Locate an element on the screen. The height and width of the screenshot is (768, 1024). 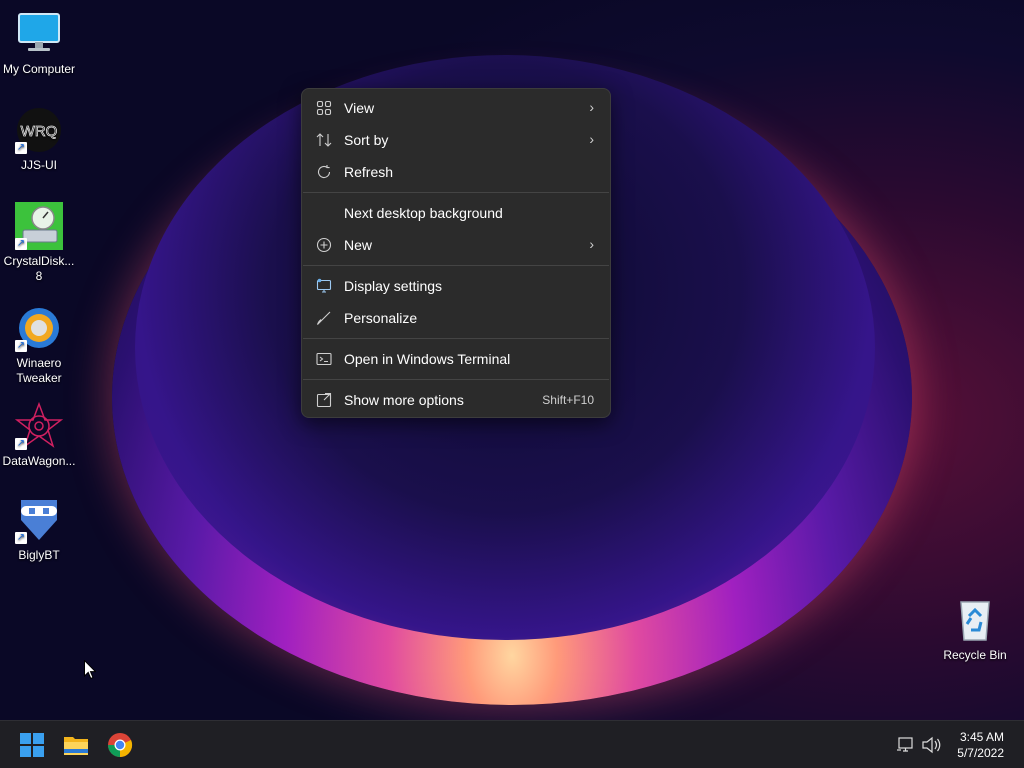
menu-item-view: View › is located at coordinates (456, 108).